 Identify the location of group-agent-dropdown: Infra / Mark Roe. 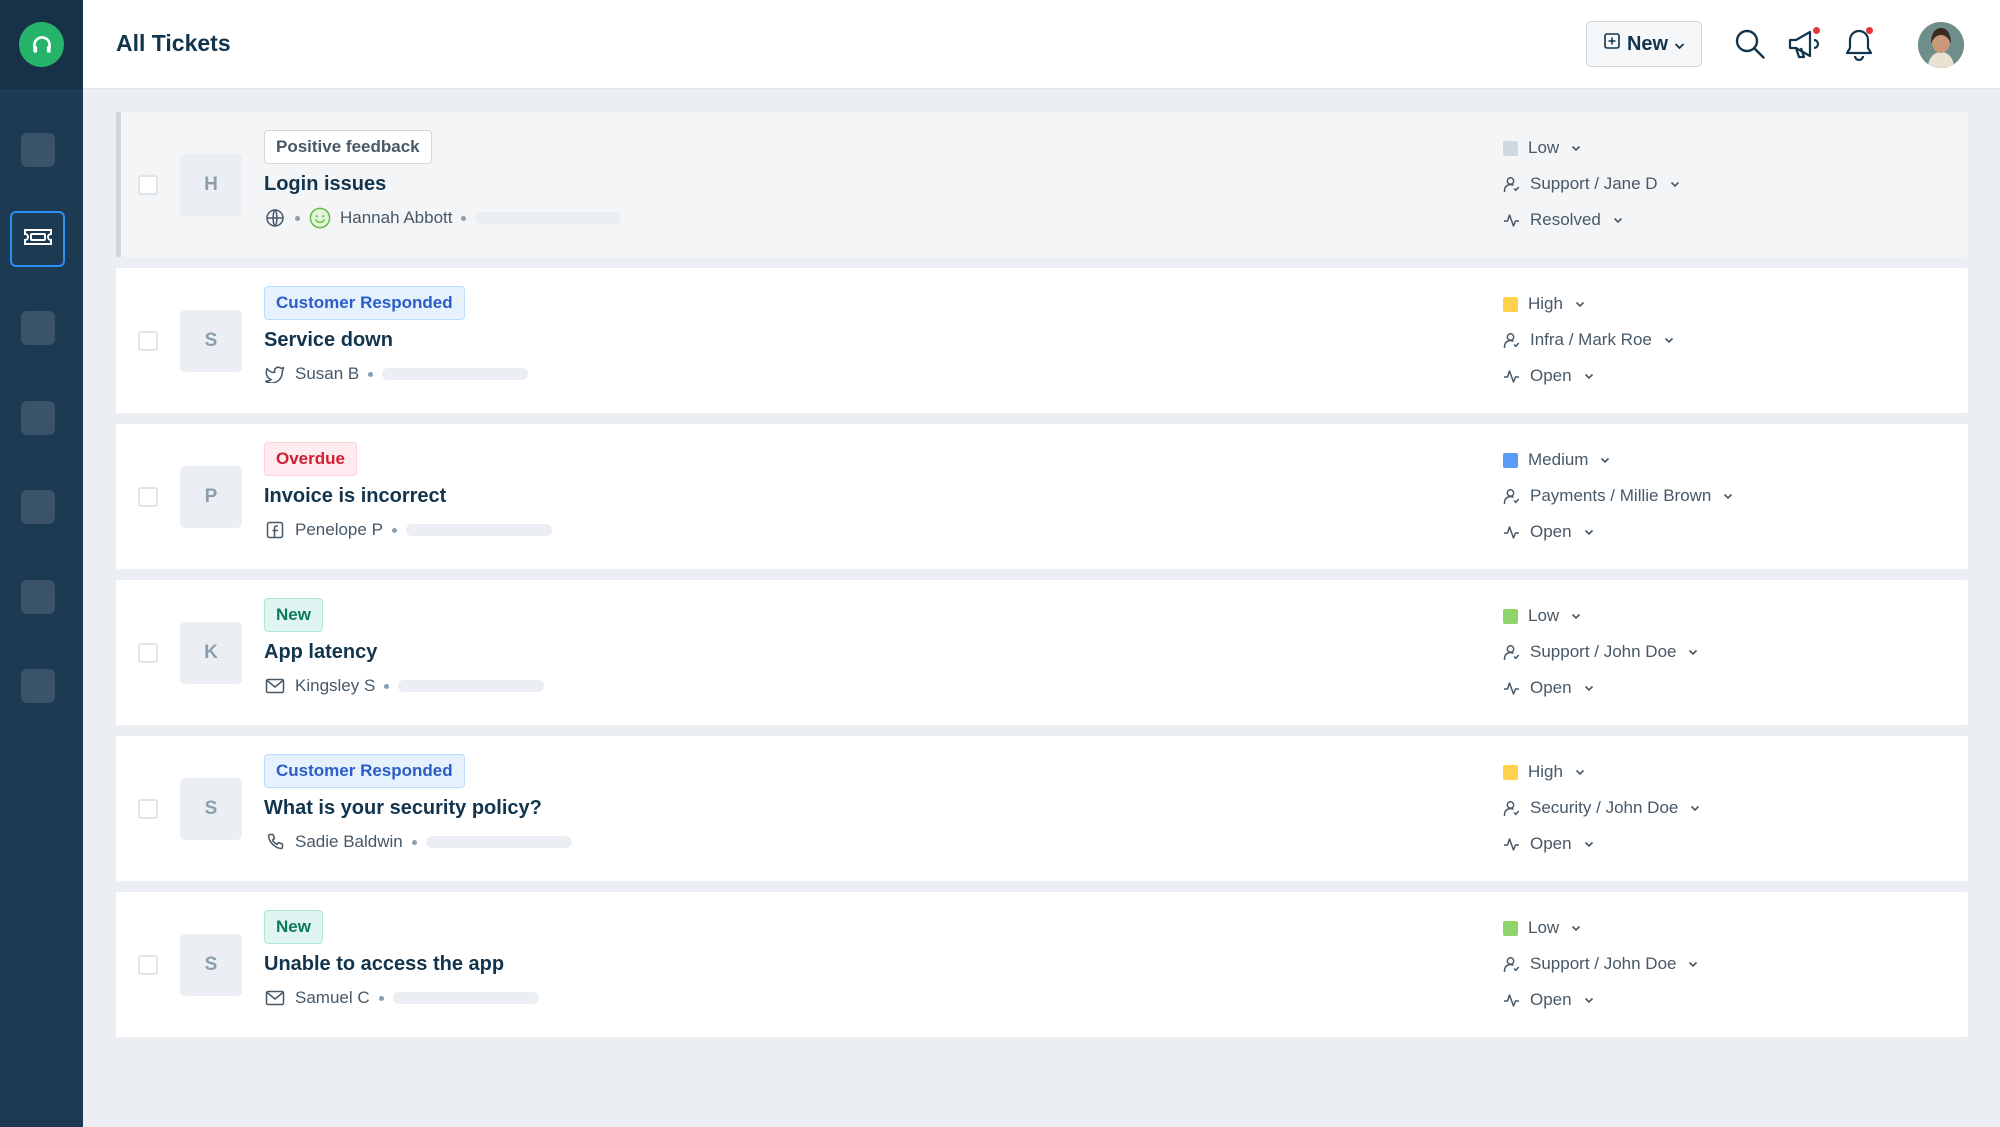
(1588, 340).